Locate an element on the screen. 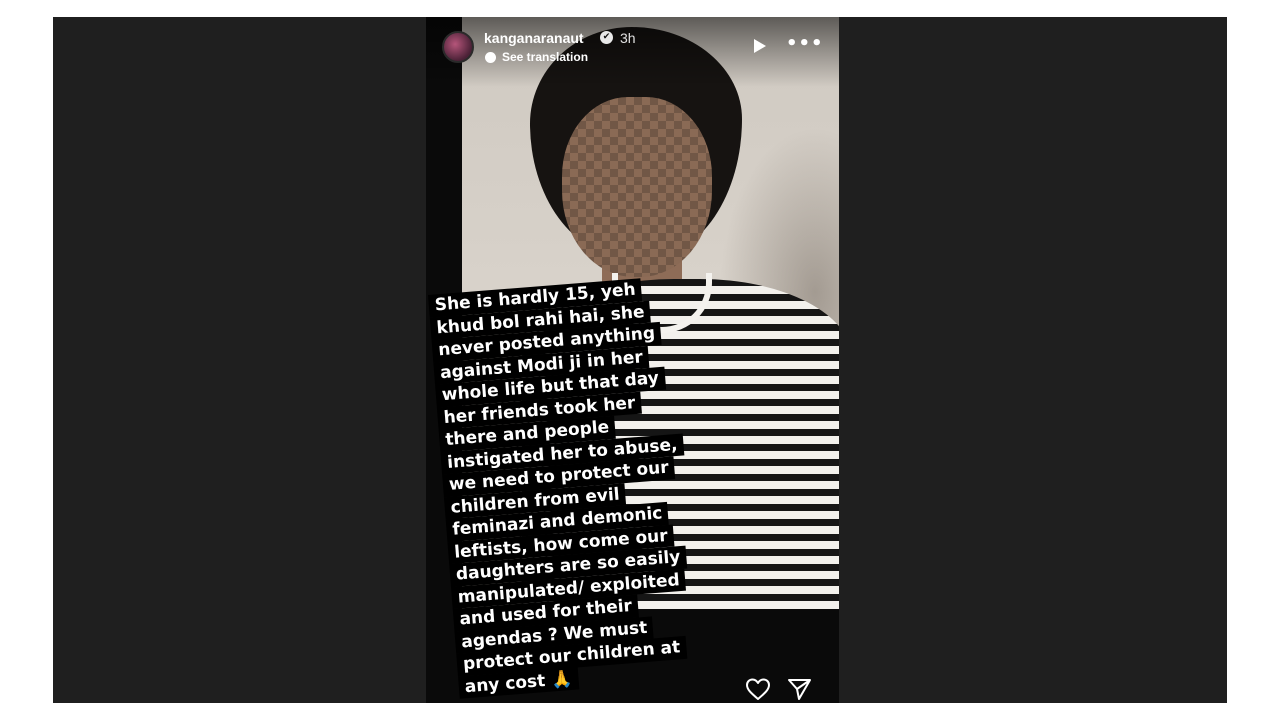 This screenshot has width=1280, height=720. send-share-icon is located at coordinates (799, 689).